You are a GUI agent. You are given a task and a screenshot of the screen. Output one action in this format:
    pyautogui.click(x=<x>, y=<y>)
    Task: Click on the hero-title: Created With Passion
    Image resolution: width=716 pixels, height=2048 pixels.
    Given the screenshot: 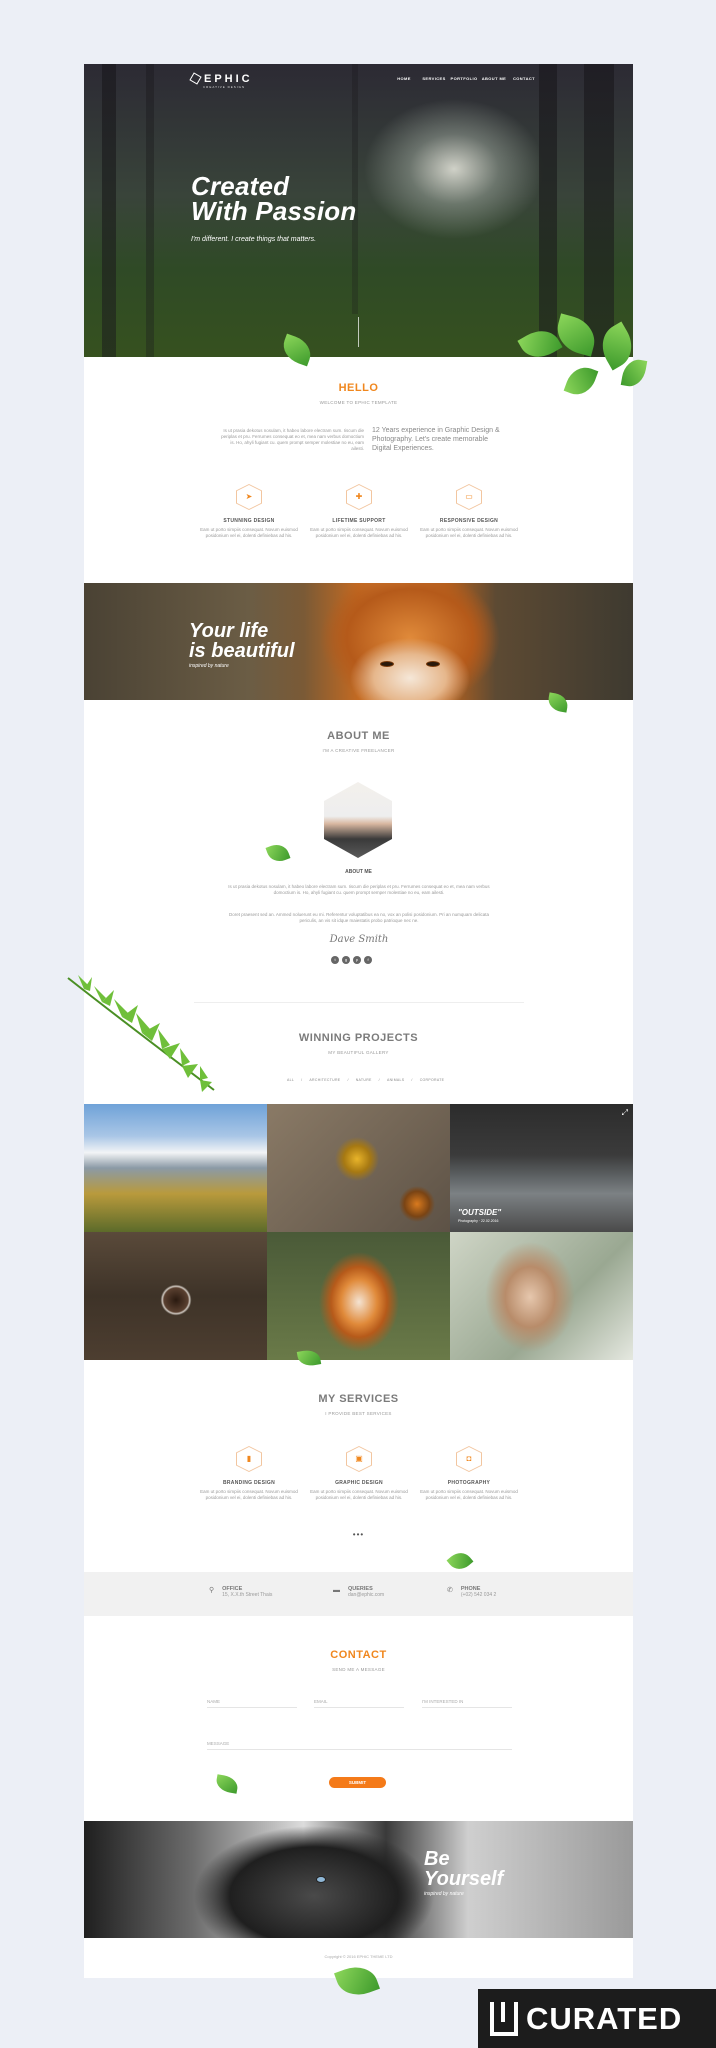 What is the action you would take?
    pyautogui.click(x=274, y=199)
    